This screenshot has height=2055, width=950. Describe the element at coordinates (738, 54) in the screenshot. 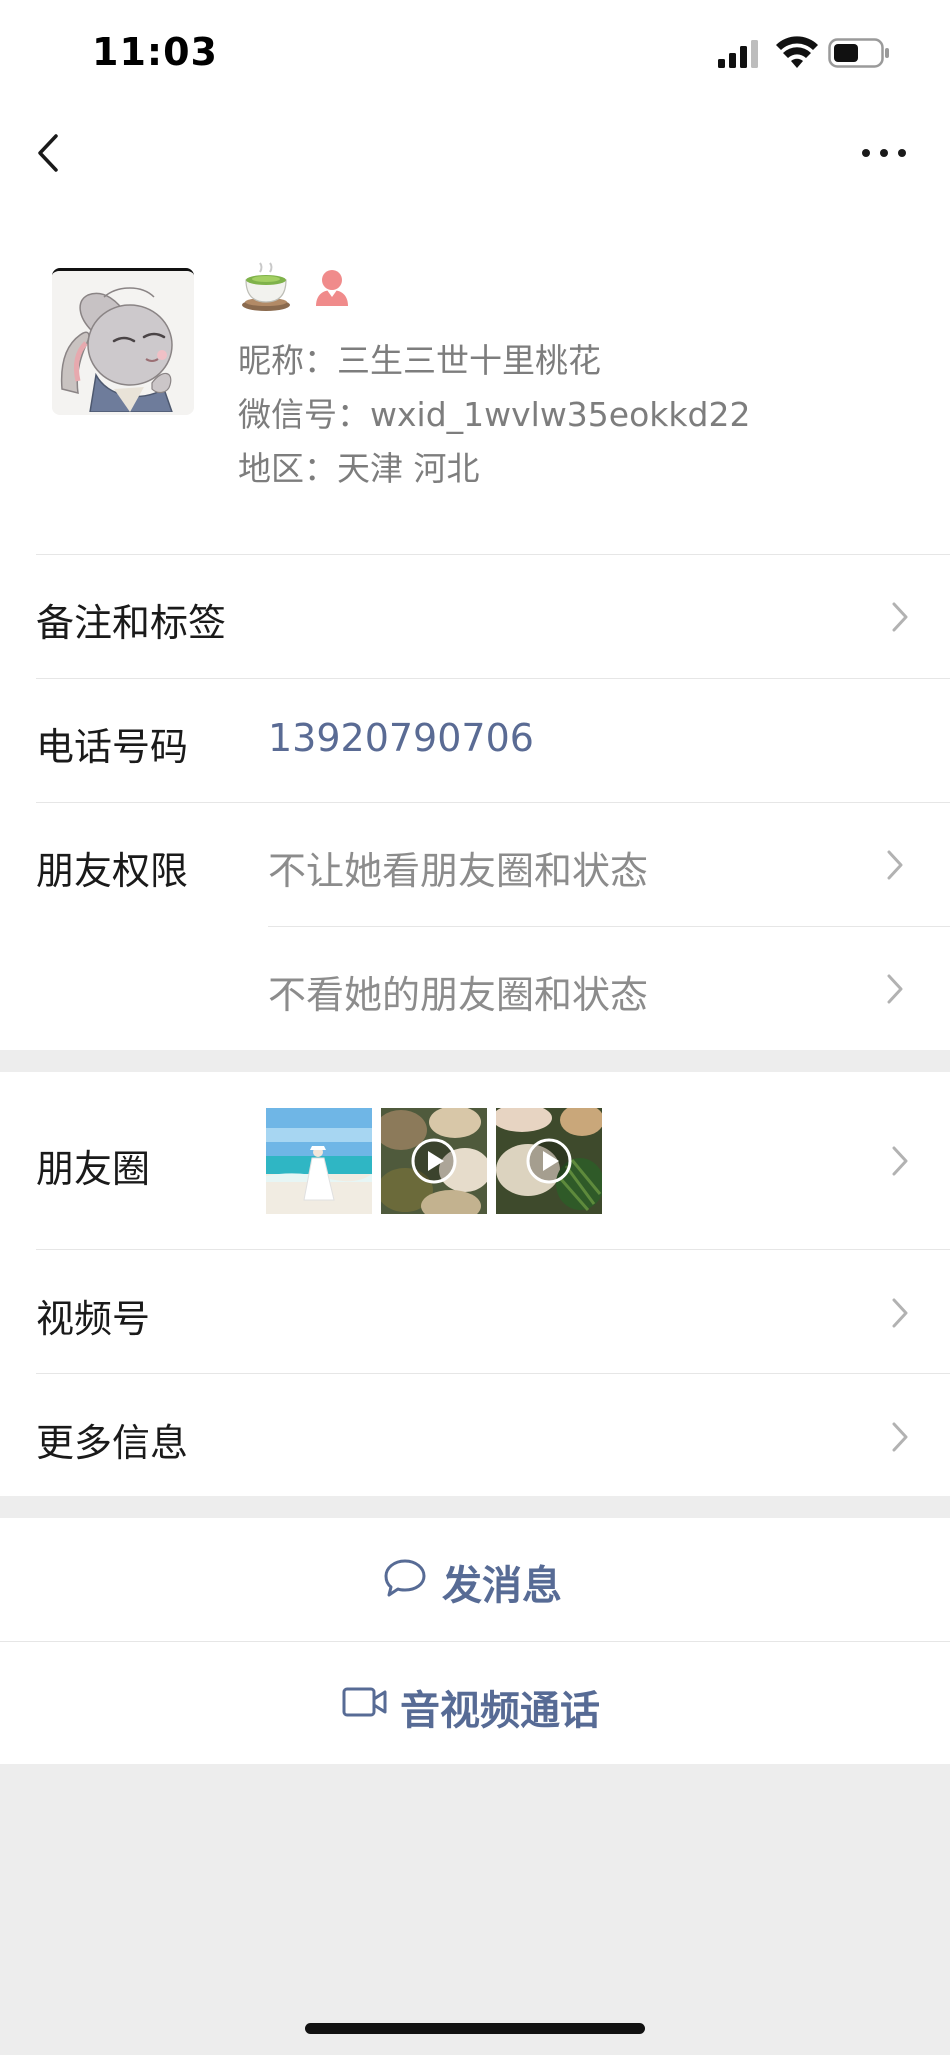

I see `cellular-signal-icon` at that location.